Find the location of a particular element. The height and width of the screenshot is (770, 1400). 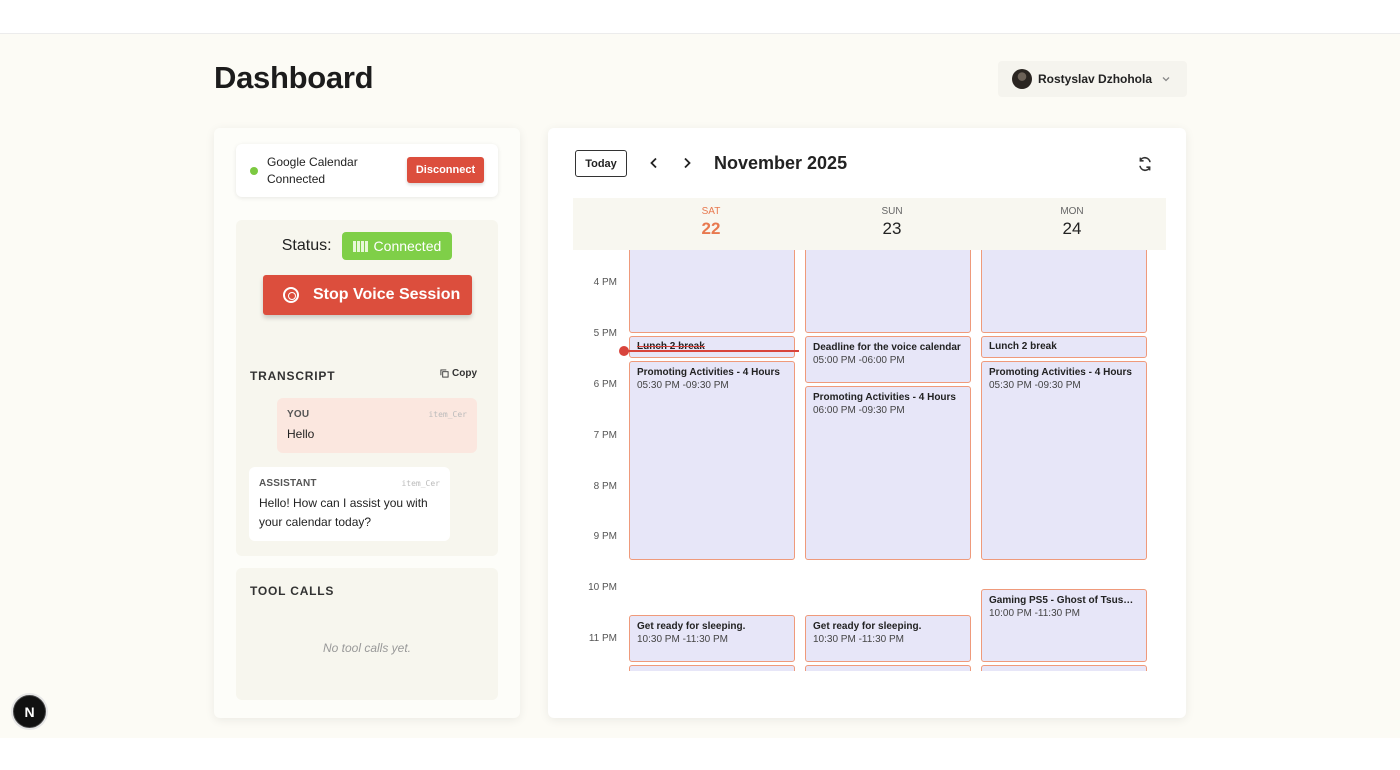

day-header-sat: SAT 22 is located at coordinates (711, 224).